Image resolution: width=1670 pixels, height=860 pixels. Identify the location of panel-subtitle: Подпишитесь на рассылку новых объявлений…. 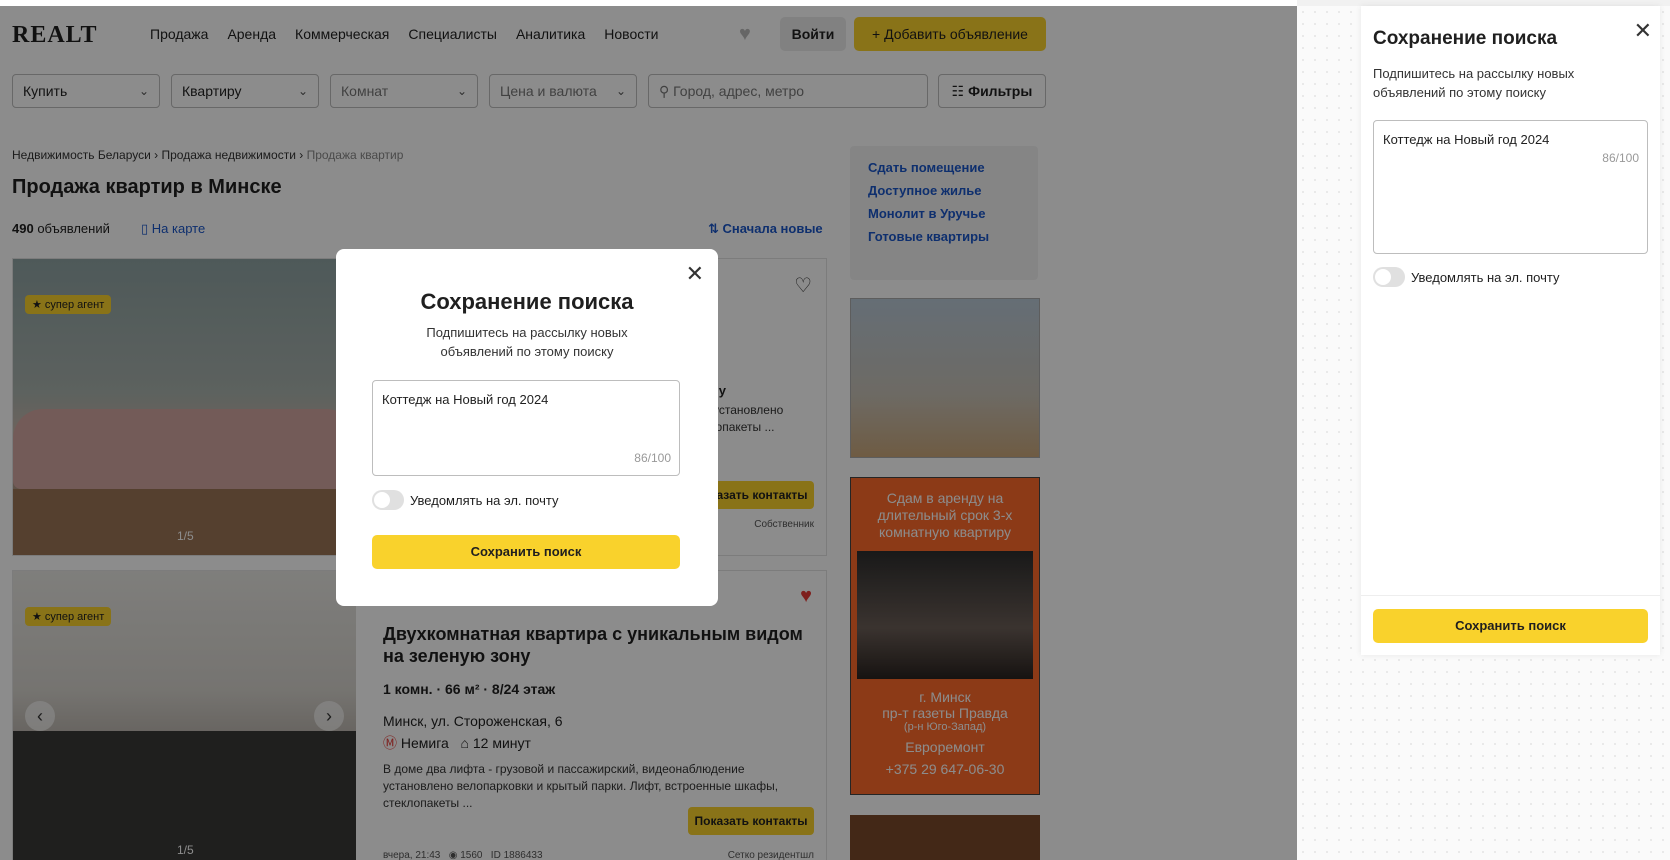
(1474, 83).